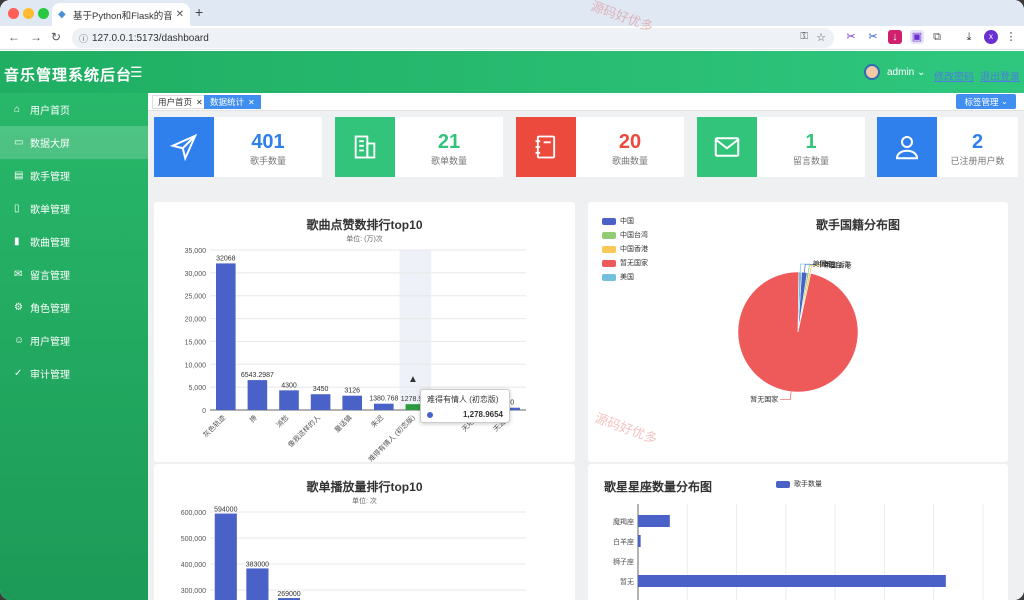 The width and height of the screenshot is (1024, 600). What do you see at coordinates (623, 561) in the screenshot?
I see `y-tick-label: 狮子座` at bounding box center [623, 561].